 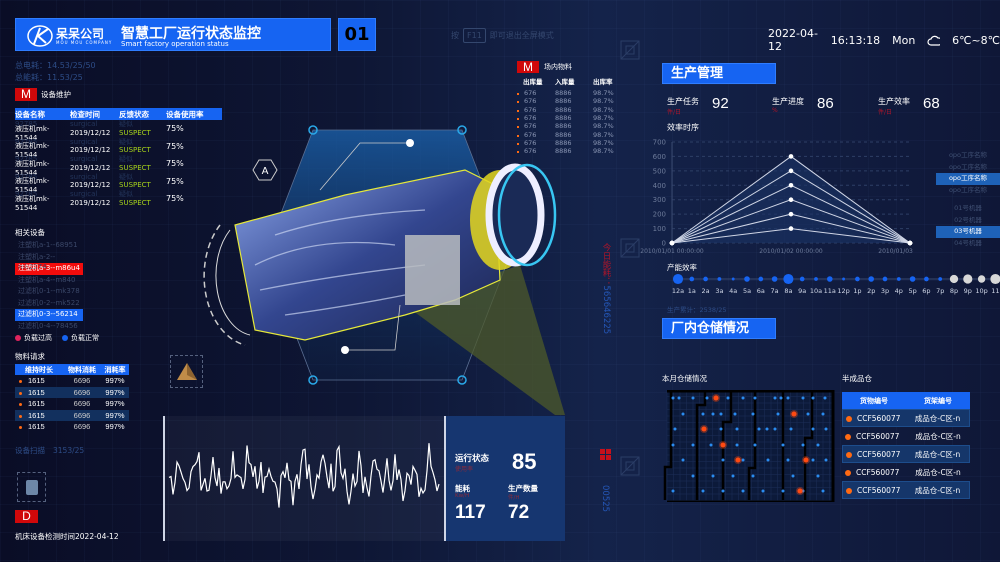 What do you see at coordinates (82, 369) in the screenshot?
I see `col-header: 物料消耗` at bounding box center [82, 369].